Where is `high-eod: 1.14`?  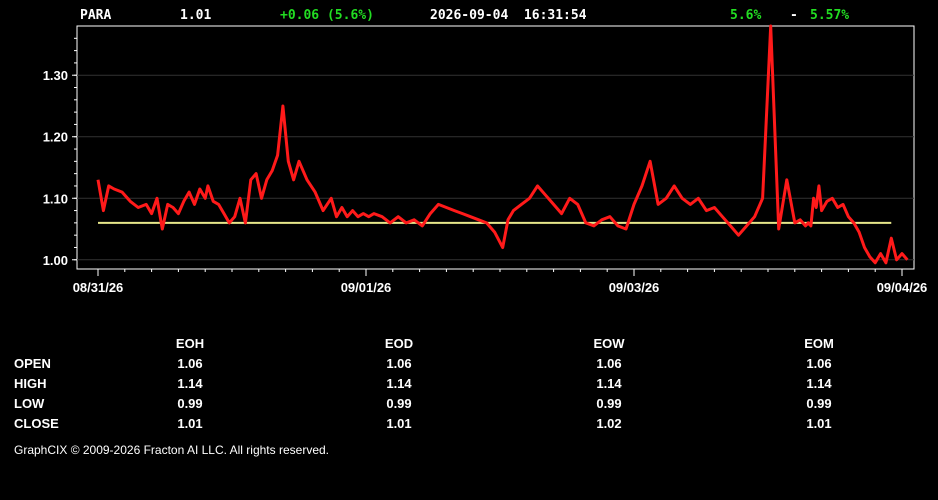
high-eod: 1.14 is located at coordinates (399, 383).